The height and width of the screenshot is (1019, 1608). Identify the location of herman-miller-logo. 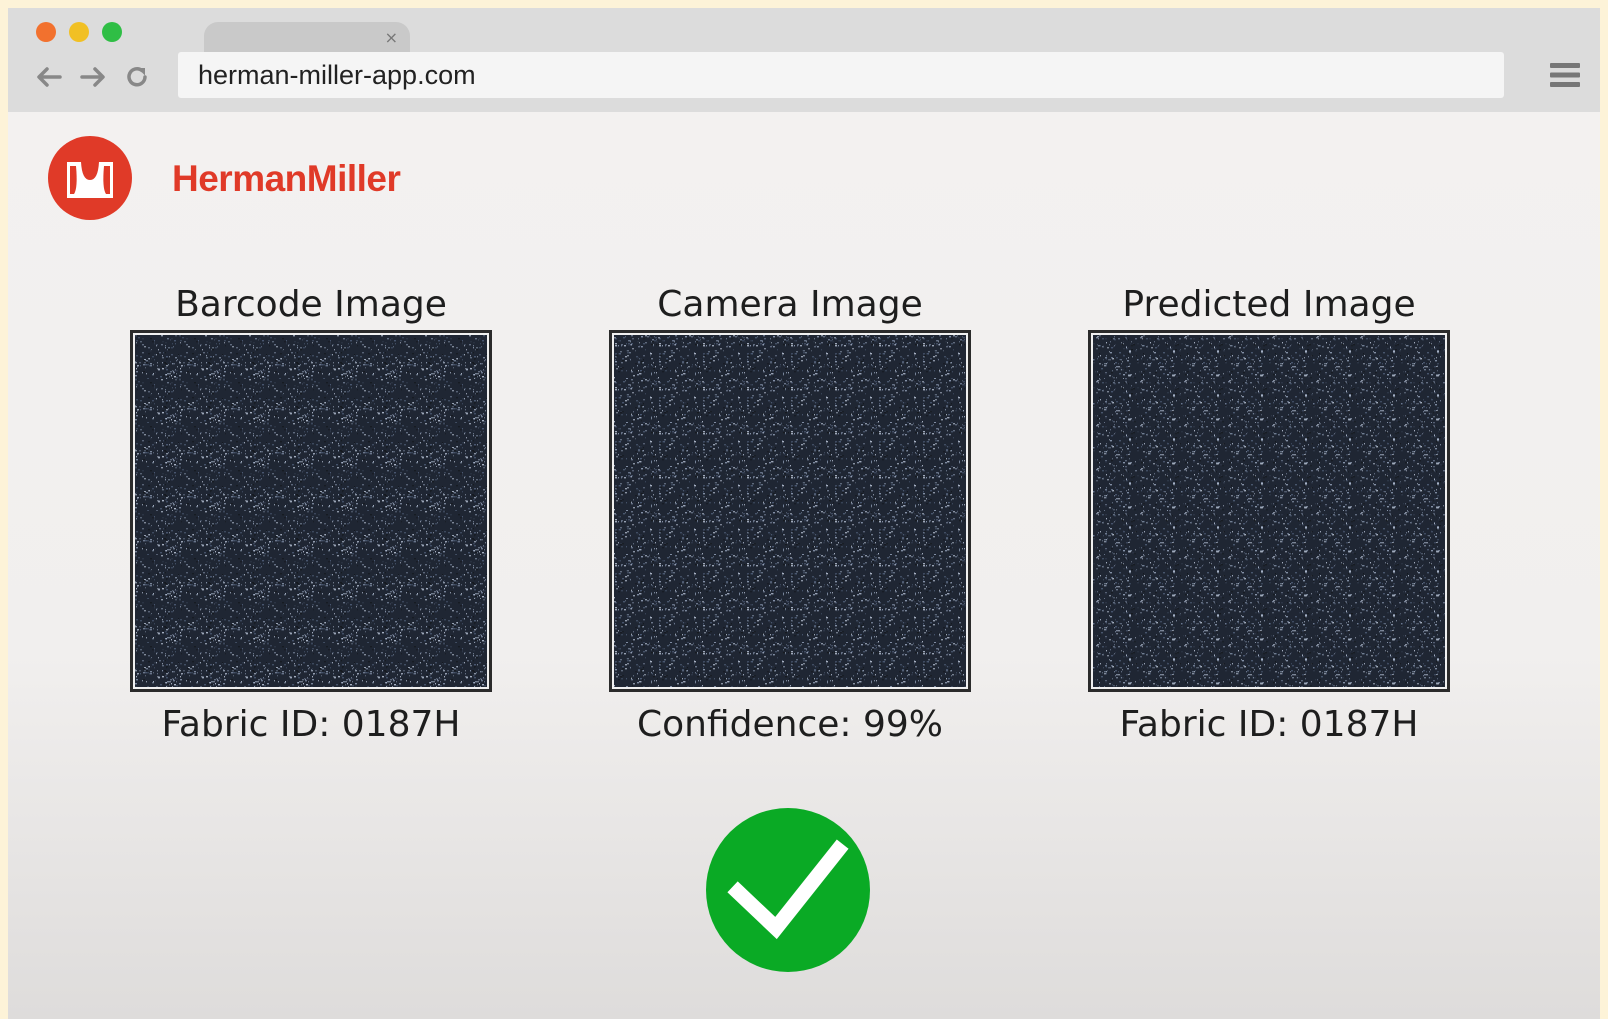
(90, 178).